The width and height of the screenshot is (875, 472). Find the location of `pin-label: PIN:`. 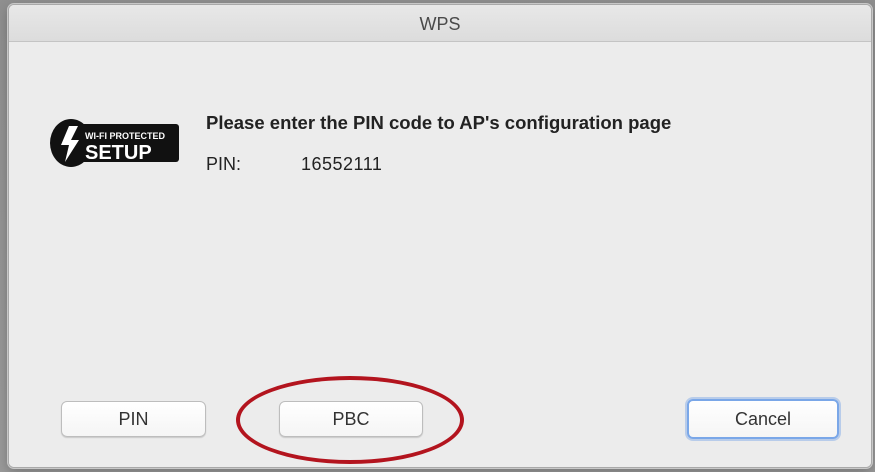

pin-label: PIN: is located at coordinates (224, 164).